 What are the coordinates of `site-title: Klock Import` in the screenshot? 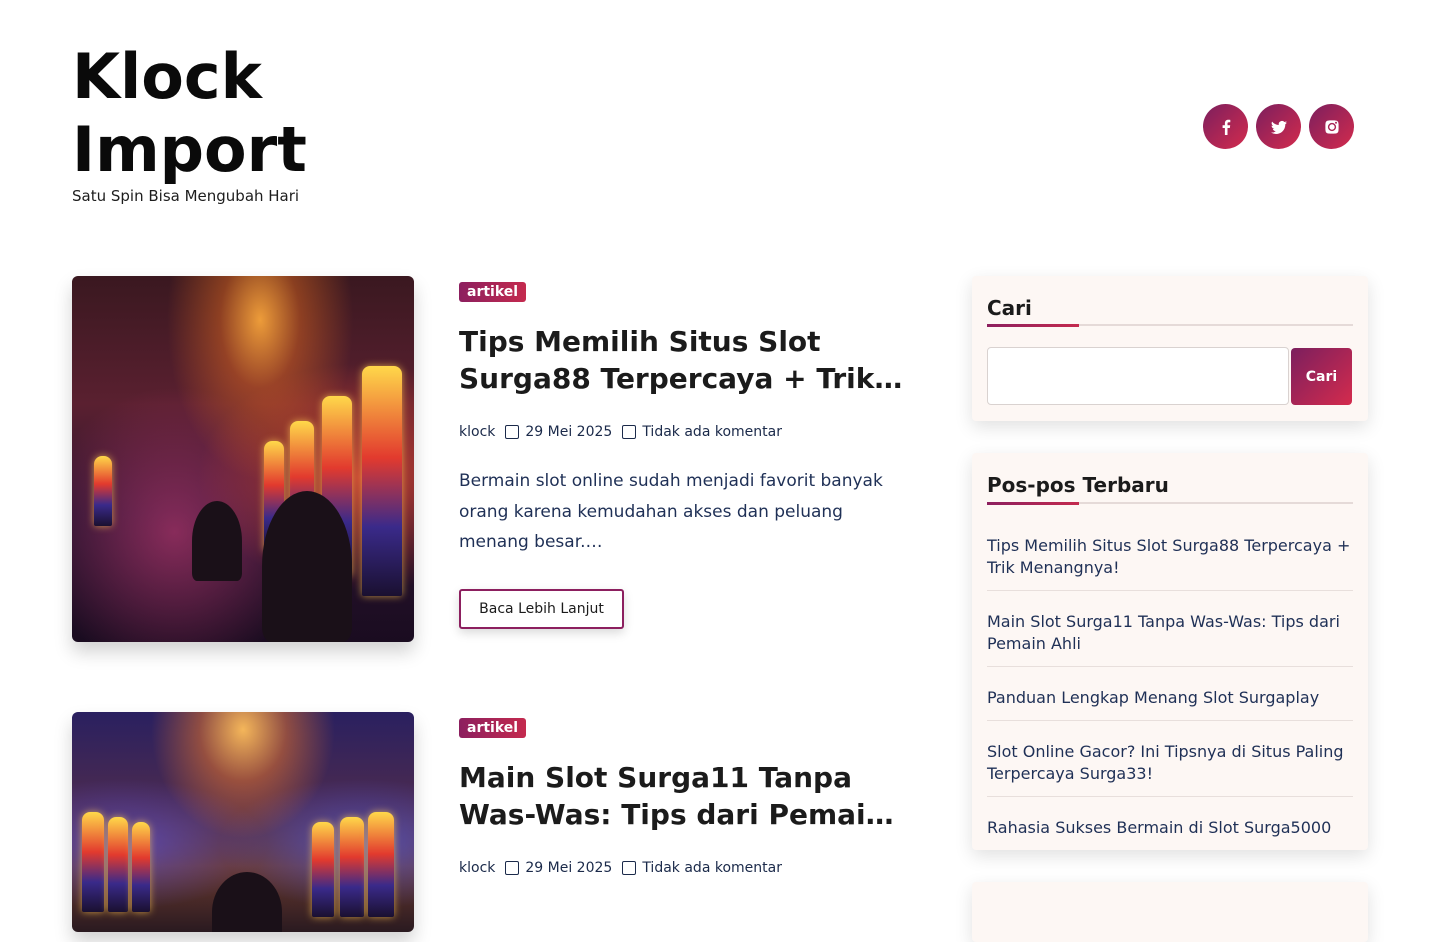 It's located at (237, 113).